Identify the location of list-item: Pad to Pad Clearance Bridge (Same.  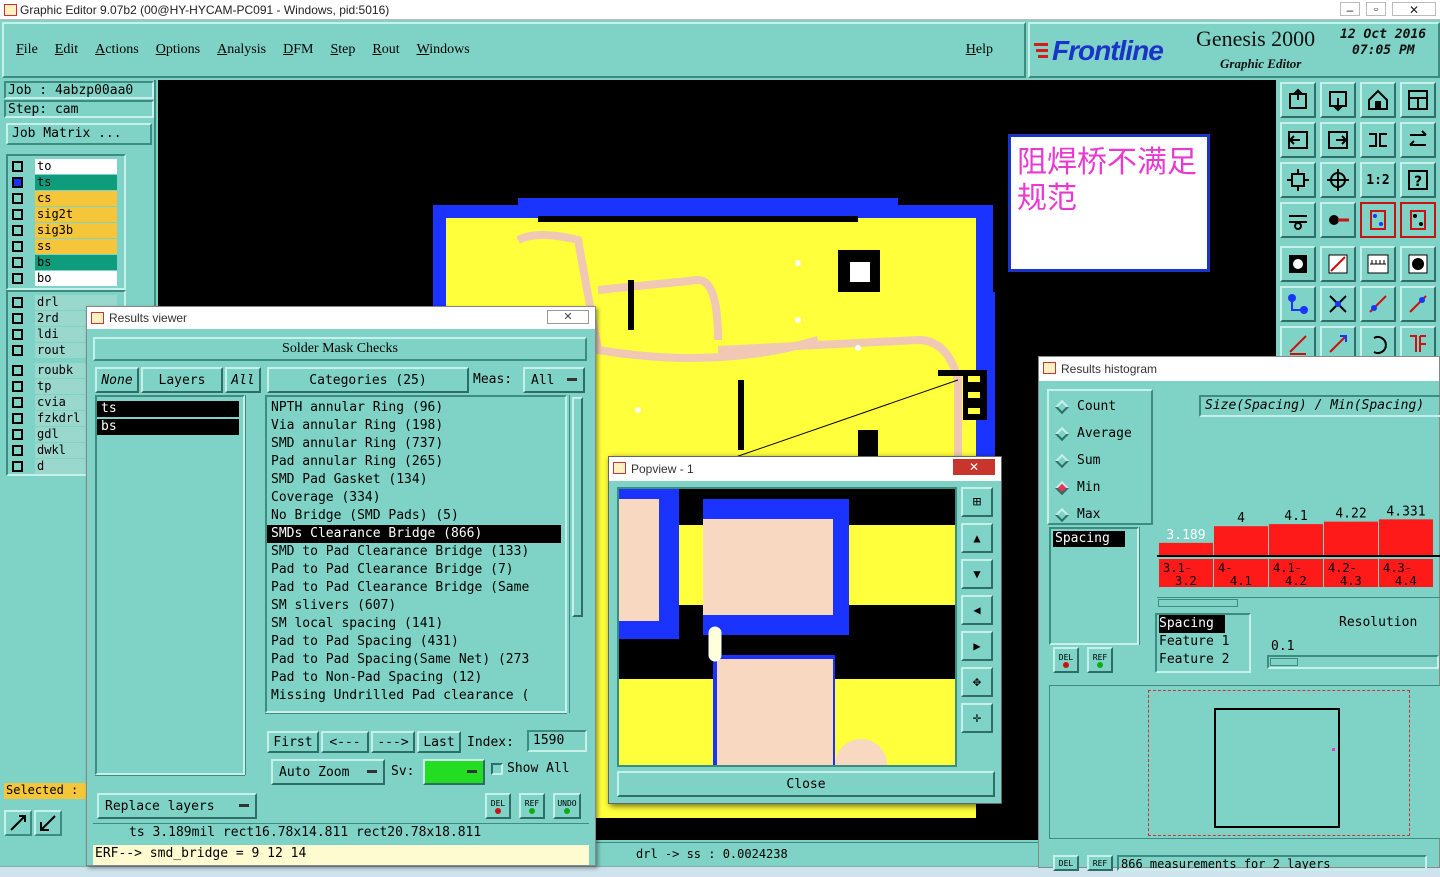
(416, 588).